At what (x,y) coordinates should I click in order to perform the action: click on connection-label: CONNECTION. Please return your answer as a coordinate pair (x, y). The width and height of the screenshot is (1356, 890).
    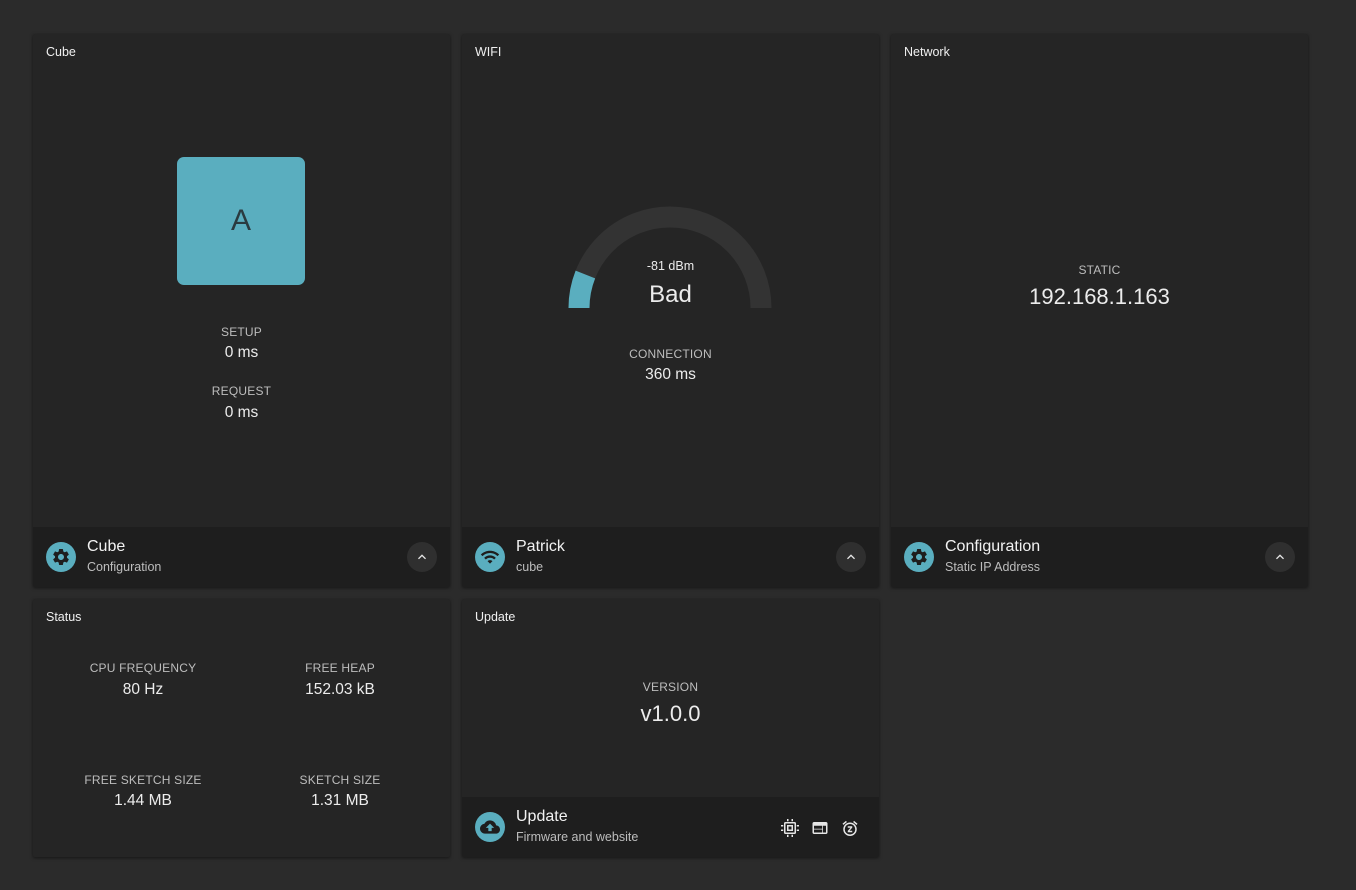
    Looking at the image, I should click on (670, 354).